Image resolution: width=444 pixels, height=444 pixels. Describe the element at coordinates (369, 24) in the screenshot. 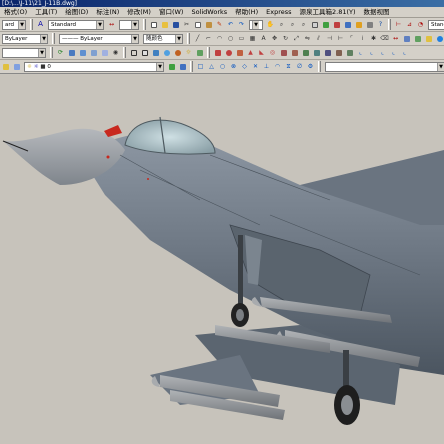

I see `calc-icon` at that location.